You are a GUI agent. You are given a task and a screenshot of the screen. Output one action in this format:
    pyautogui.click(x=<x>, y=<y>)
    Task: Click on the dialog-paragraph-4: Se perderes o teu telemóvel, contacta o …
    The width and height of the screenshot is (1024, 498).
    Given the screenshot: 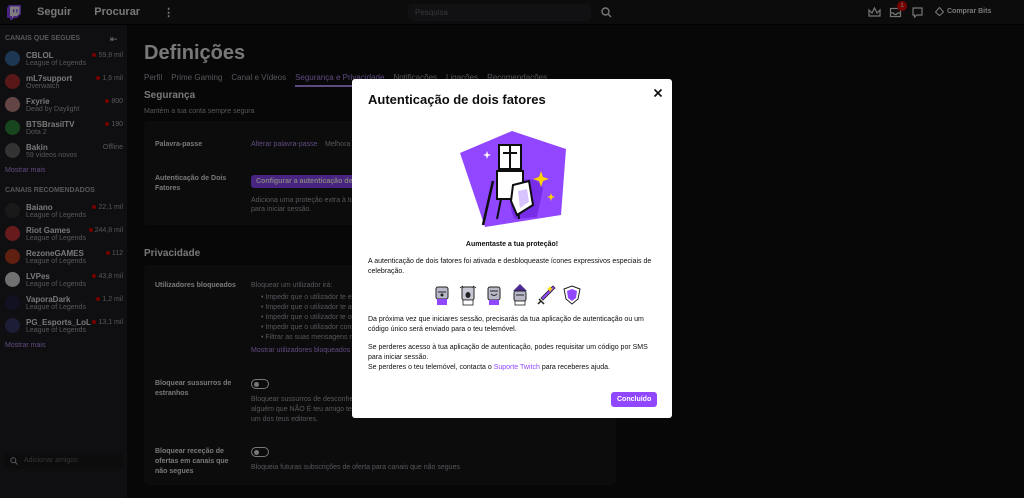 What is the action you would take?
    pyautogui.click(x=513, y=368)
    